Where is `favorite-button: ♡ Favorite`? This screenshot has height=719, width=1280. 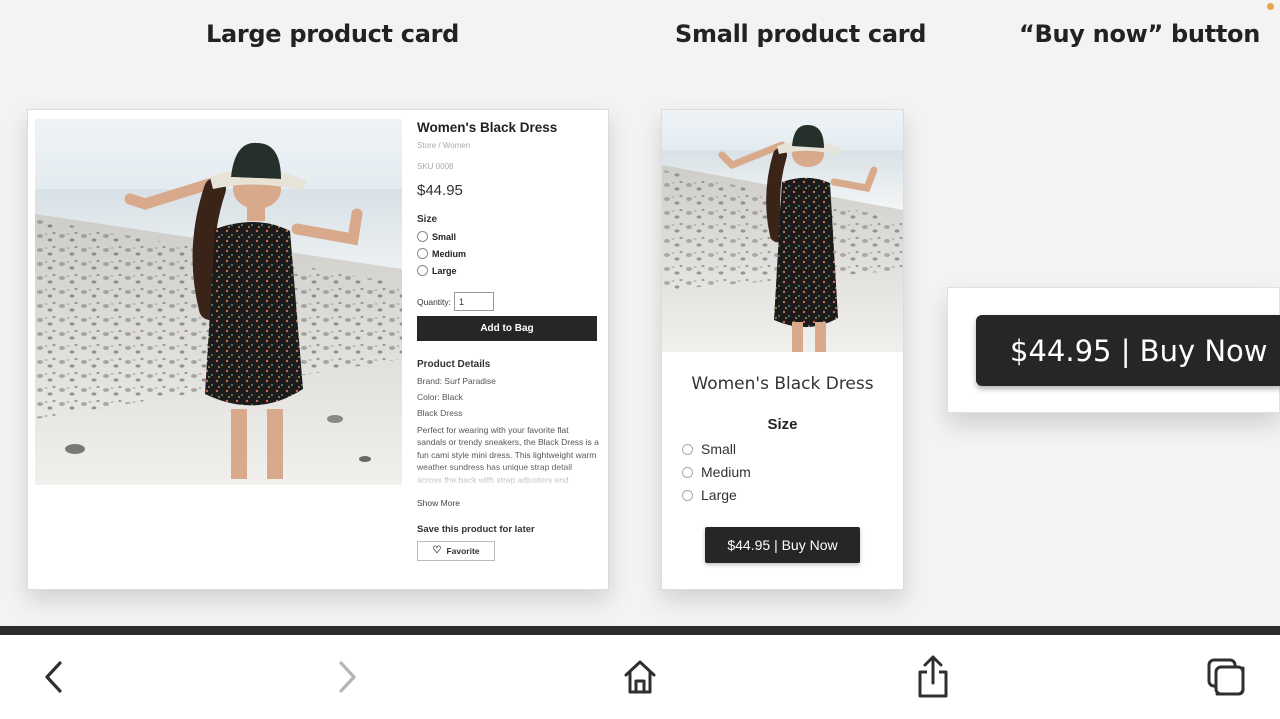
favorite-button: ♡ Favorite is located at coordinates (456, 551).